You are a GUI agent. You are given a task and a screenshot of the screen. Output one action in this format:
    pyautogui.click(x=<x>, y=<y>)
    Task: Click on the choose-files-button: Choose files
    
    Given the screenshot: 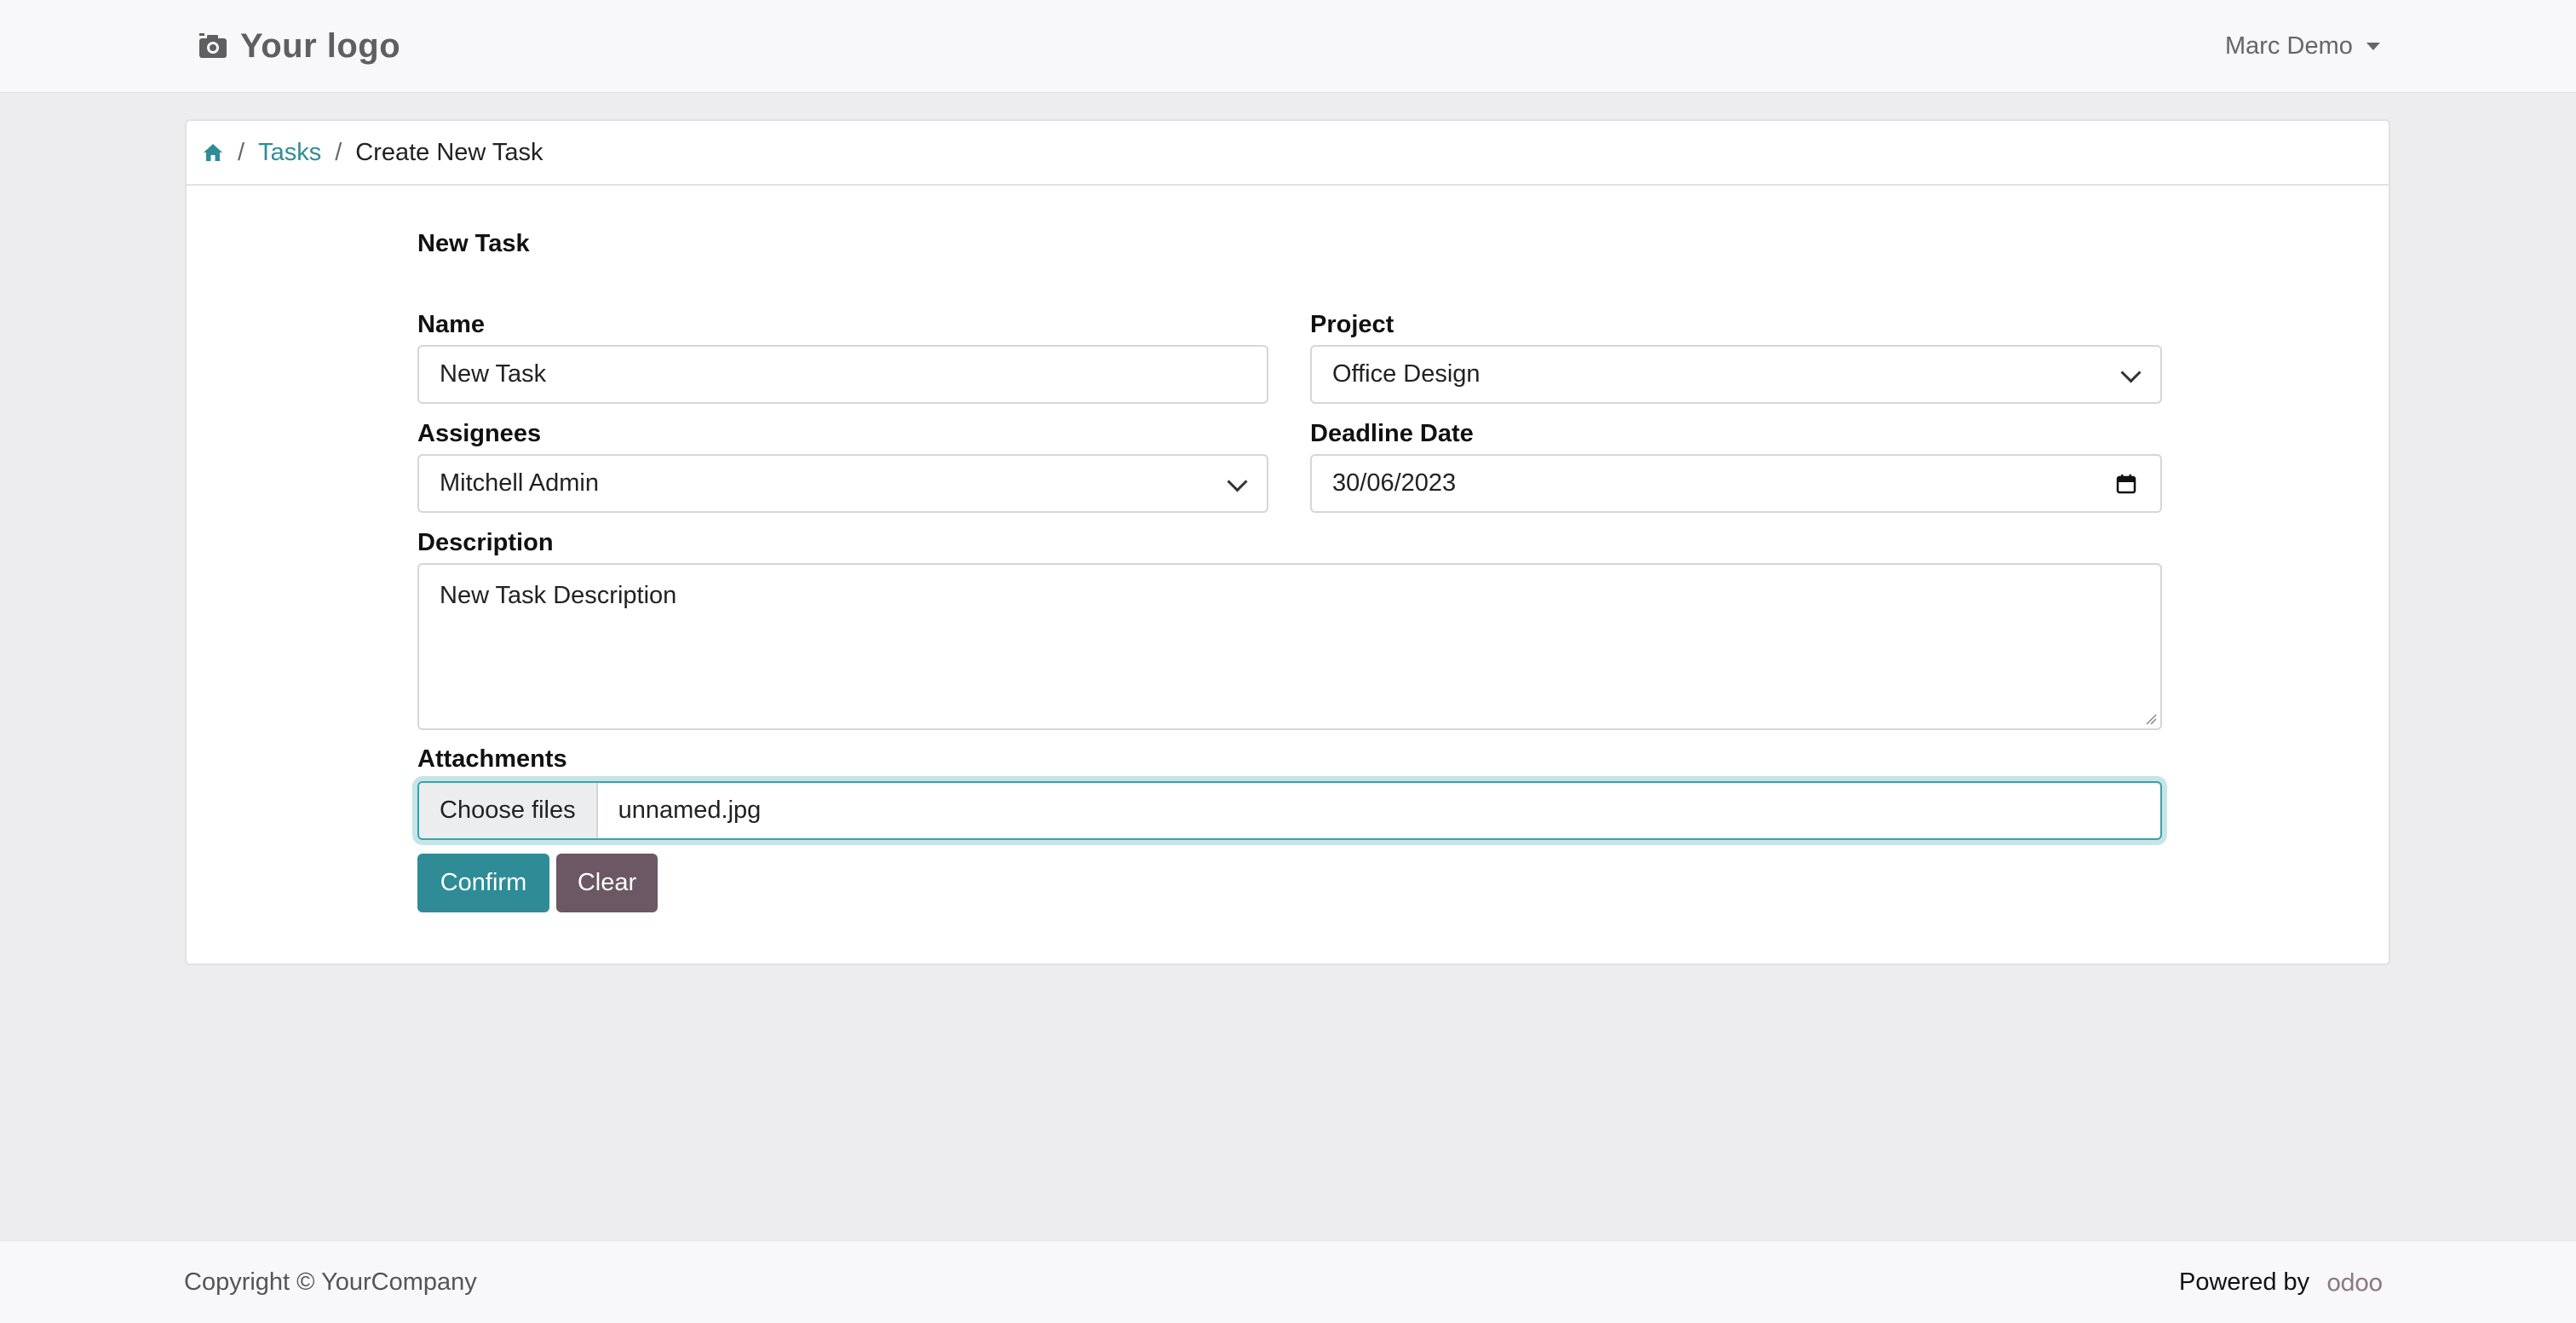 What is the action you would take?
    pyautogui.click(x=509, y=810)
    